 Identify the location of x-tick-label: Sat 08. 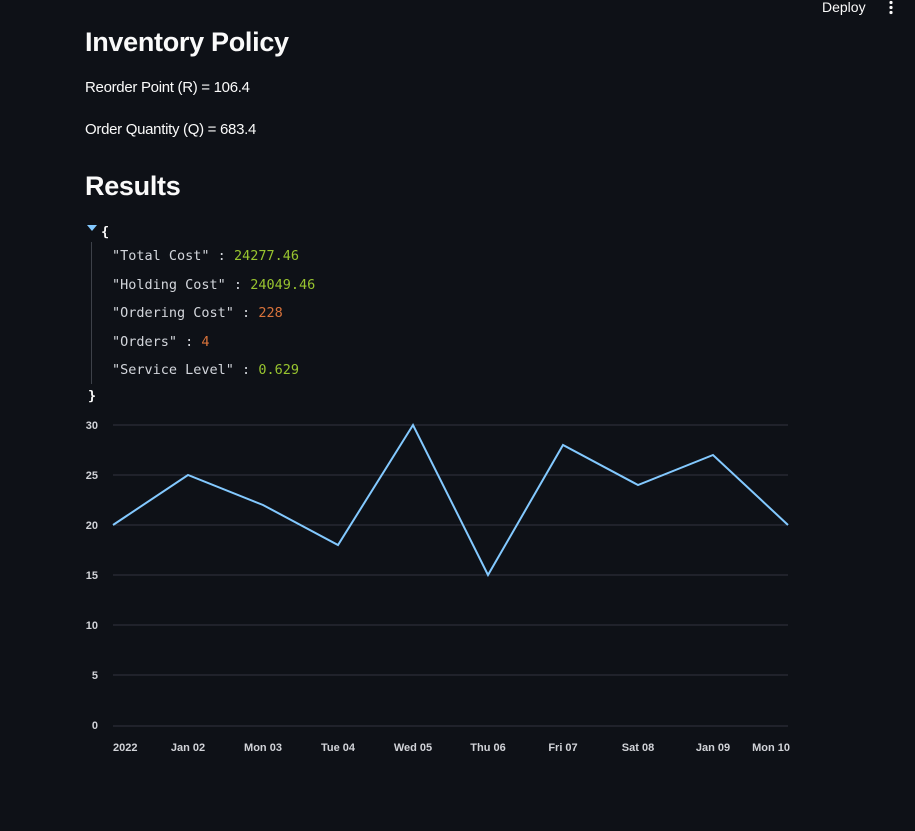
(638, 748).